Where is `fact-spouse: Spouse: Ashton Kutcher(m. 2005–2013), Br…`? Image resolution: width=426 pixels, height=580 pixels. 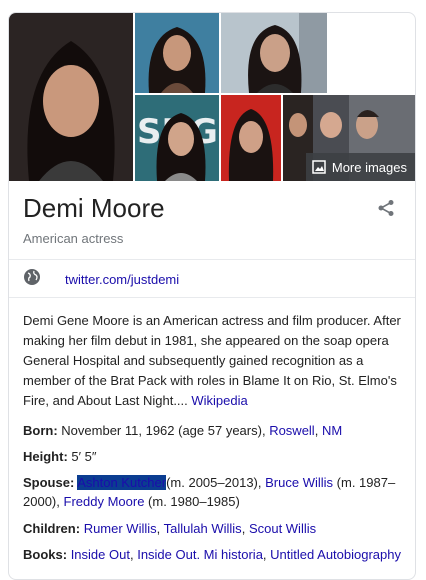 fact-spouse: Spouse: Ashton Kutcher(m. 2005–2013), Br… is located at coordinates (214, 492).